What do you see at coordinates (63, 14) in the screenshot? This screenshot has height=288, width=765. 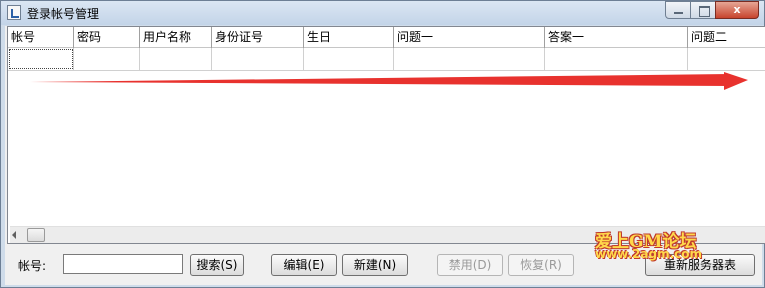 I see `window-title: 登录帐号管理` at bounding box center [63, 14].